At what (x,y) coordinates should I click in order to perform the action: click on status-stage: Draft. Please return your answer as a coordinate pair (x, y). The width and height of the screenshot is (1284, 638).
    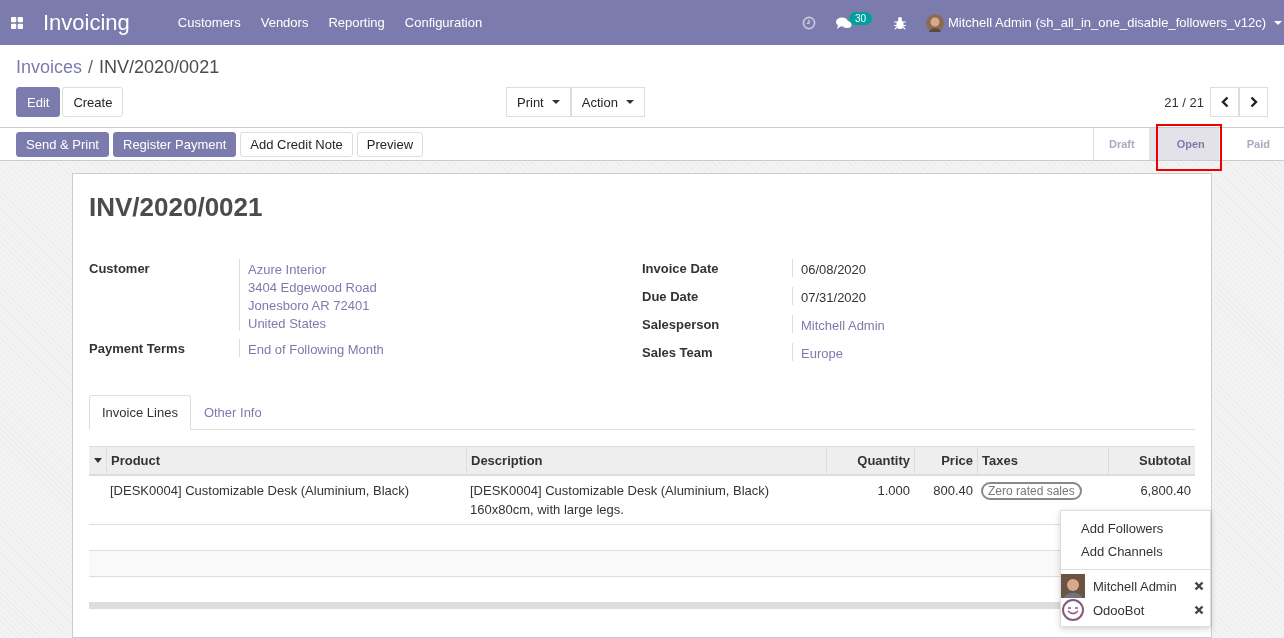
    Looking at the image, I should click on (1121, 144).